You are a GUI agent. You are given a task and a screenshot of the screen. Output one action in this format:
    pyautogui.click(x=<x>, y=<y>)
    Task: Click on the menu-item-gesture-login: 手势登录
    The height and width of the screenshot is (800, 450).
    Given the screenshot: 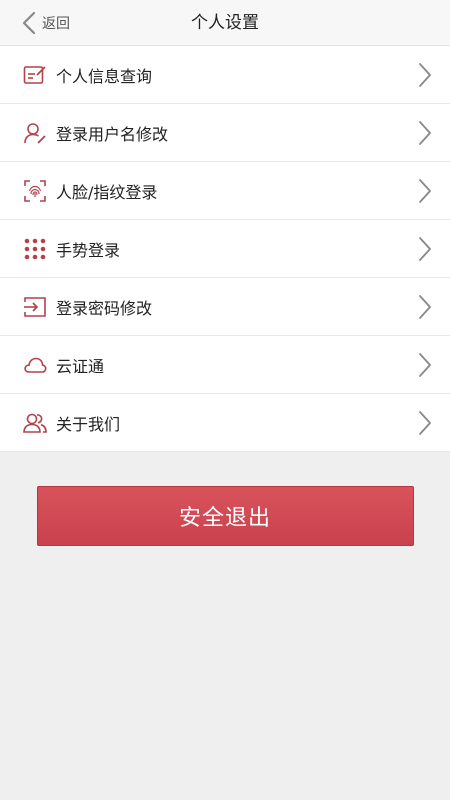 What is the action you would take?
    pyautogui.click(x=225, y=249)
    